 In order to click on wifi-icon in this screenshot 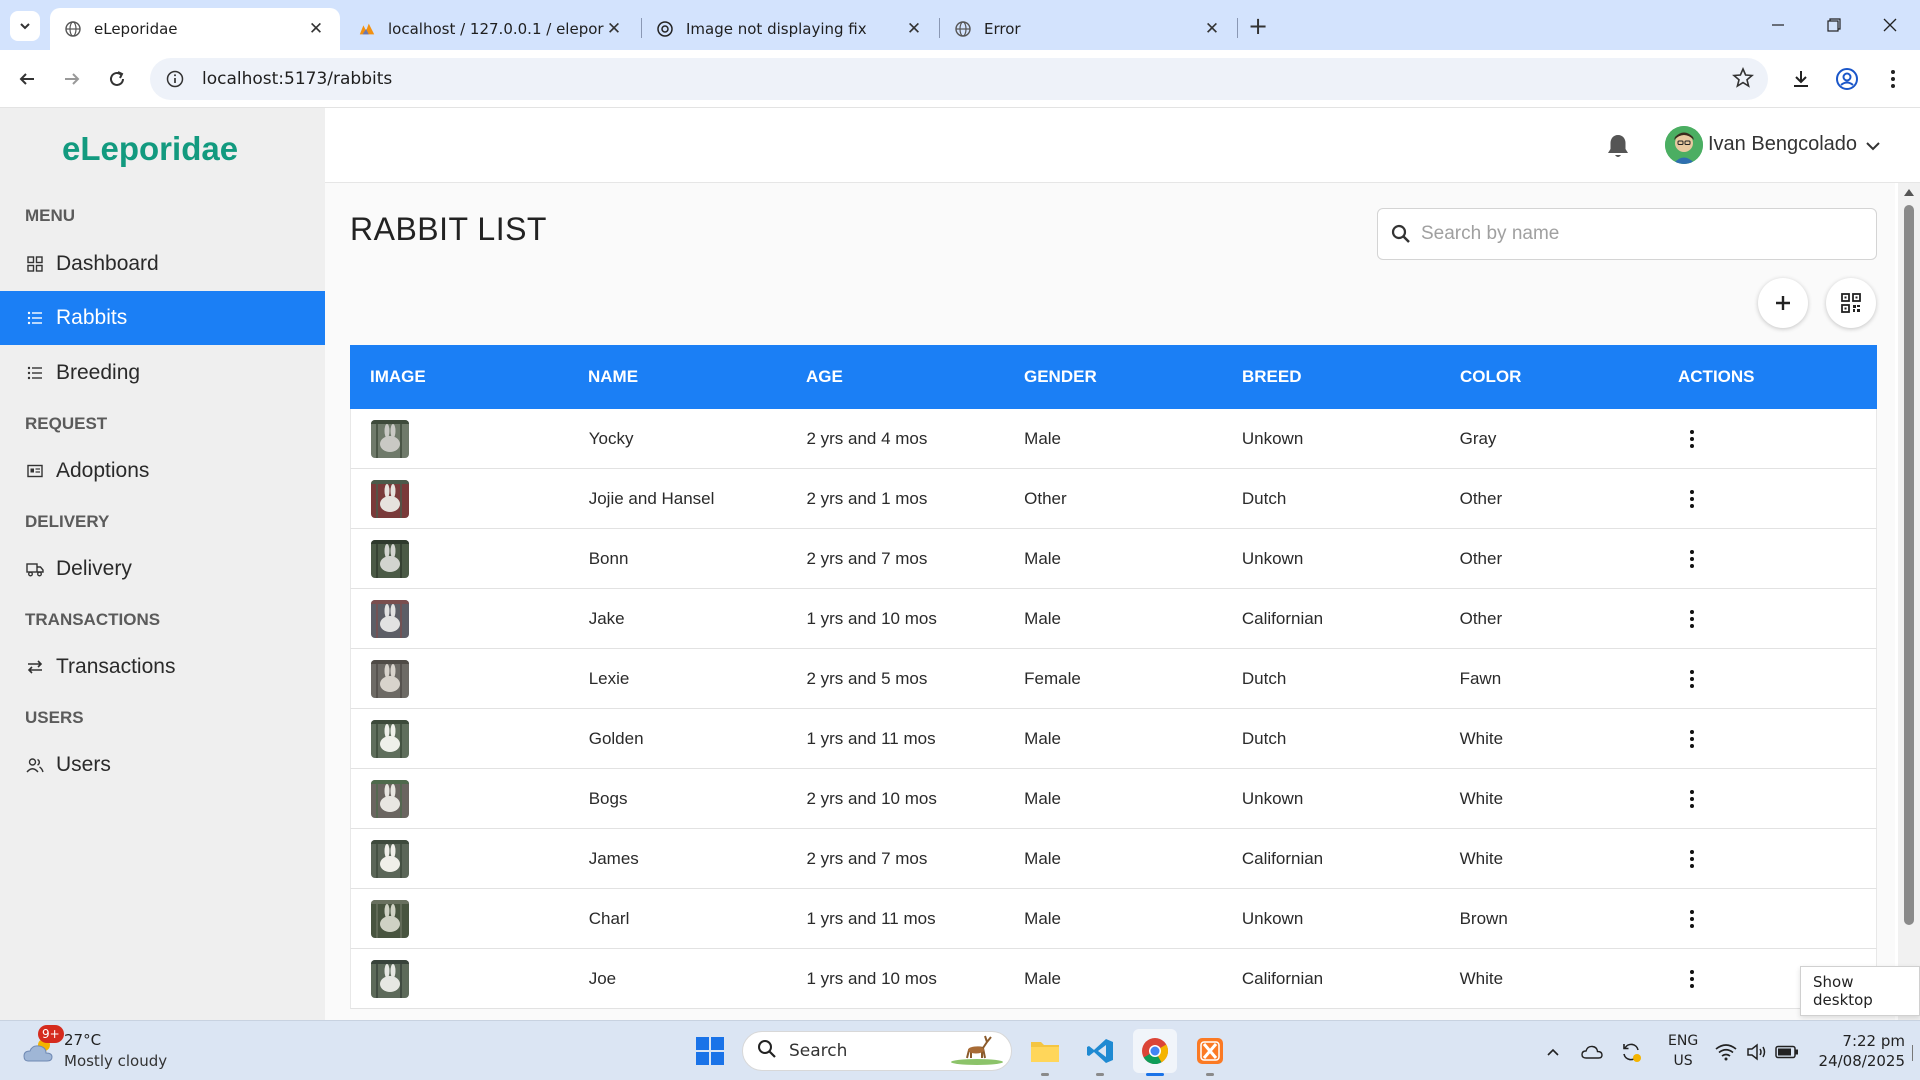, I will do `click(1726, 1052)`.